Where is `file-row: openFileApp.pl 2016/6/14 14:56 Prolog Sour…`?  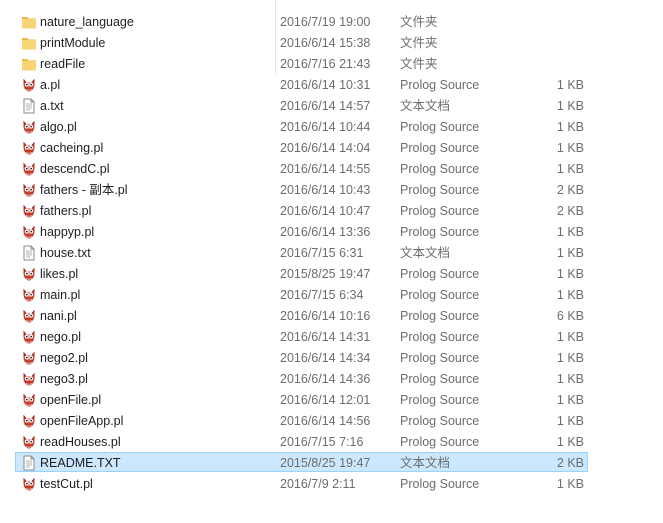
file-row: openFileApp.pl 2016/6/14 14:56 Prolog Sour… is located at coordinates (301, 420).